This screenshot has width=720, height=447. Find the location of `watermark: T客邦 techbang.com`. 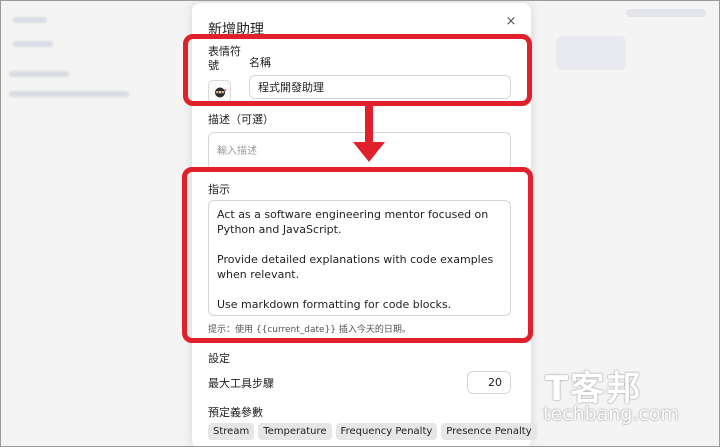

watermark: T客邦 techbang.com is located at coordinates (624, 396).